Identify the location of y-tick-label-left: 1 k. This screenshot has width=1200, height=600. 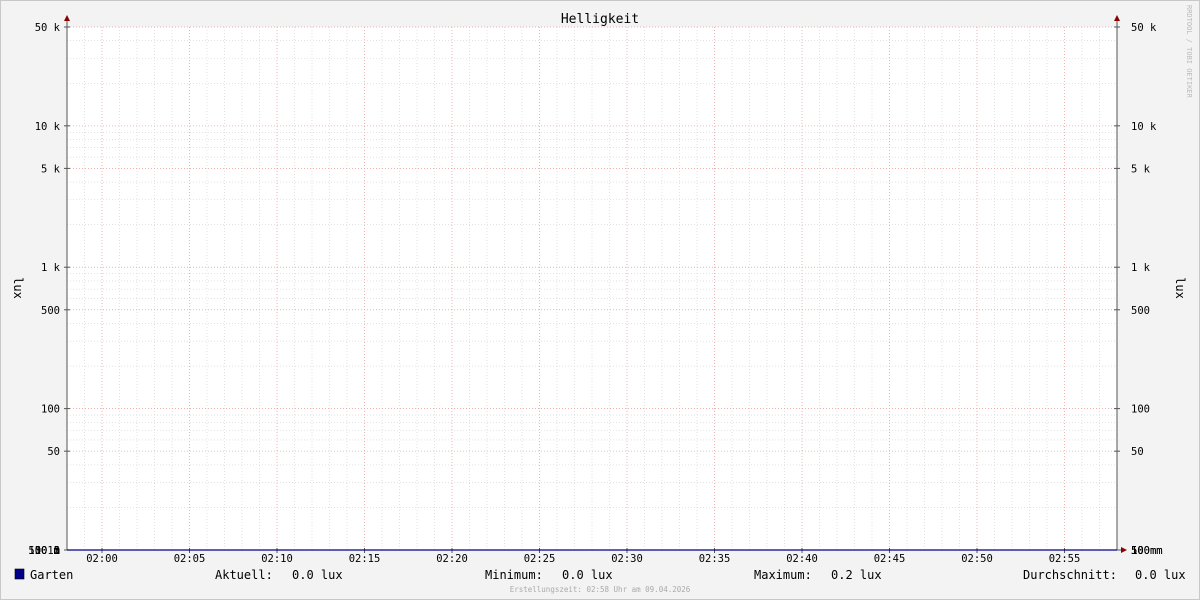
(51, 268).